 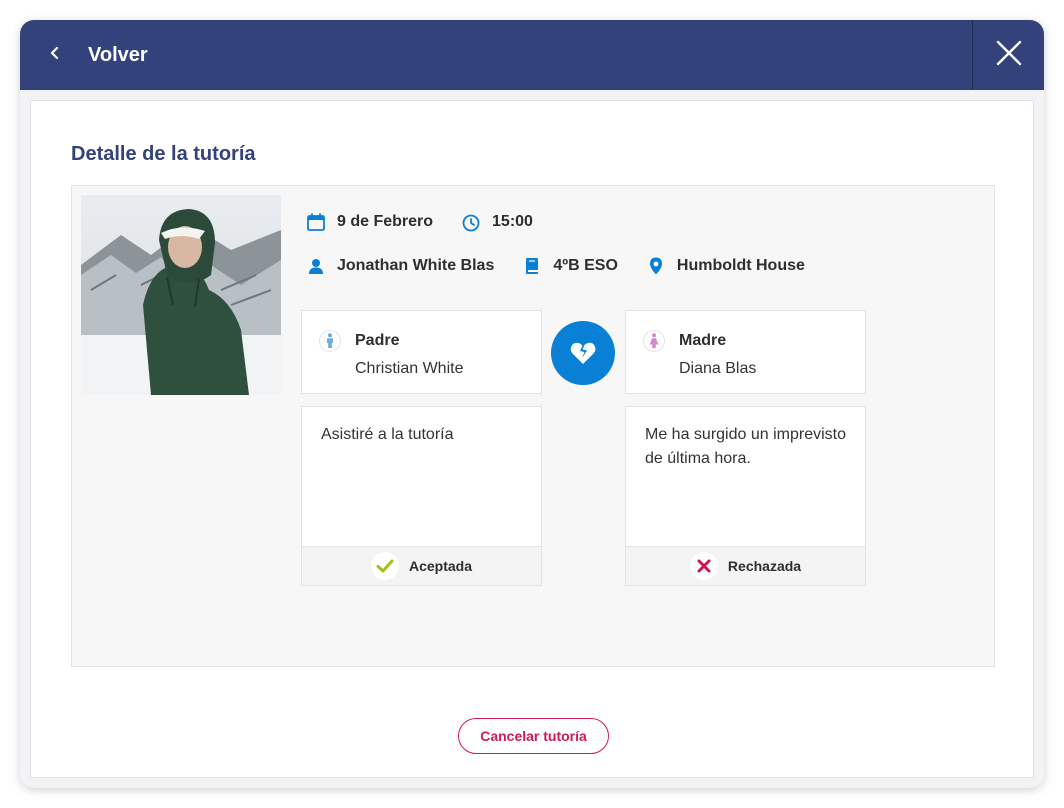 What do you see at coordinates (745, 352) in the screenshot?
I see `mother-card: Madre Diana Blas` at bounding box center [745, 352].